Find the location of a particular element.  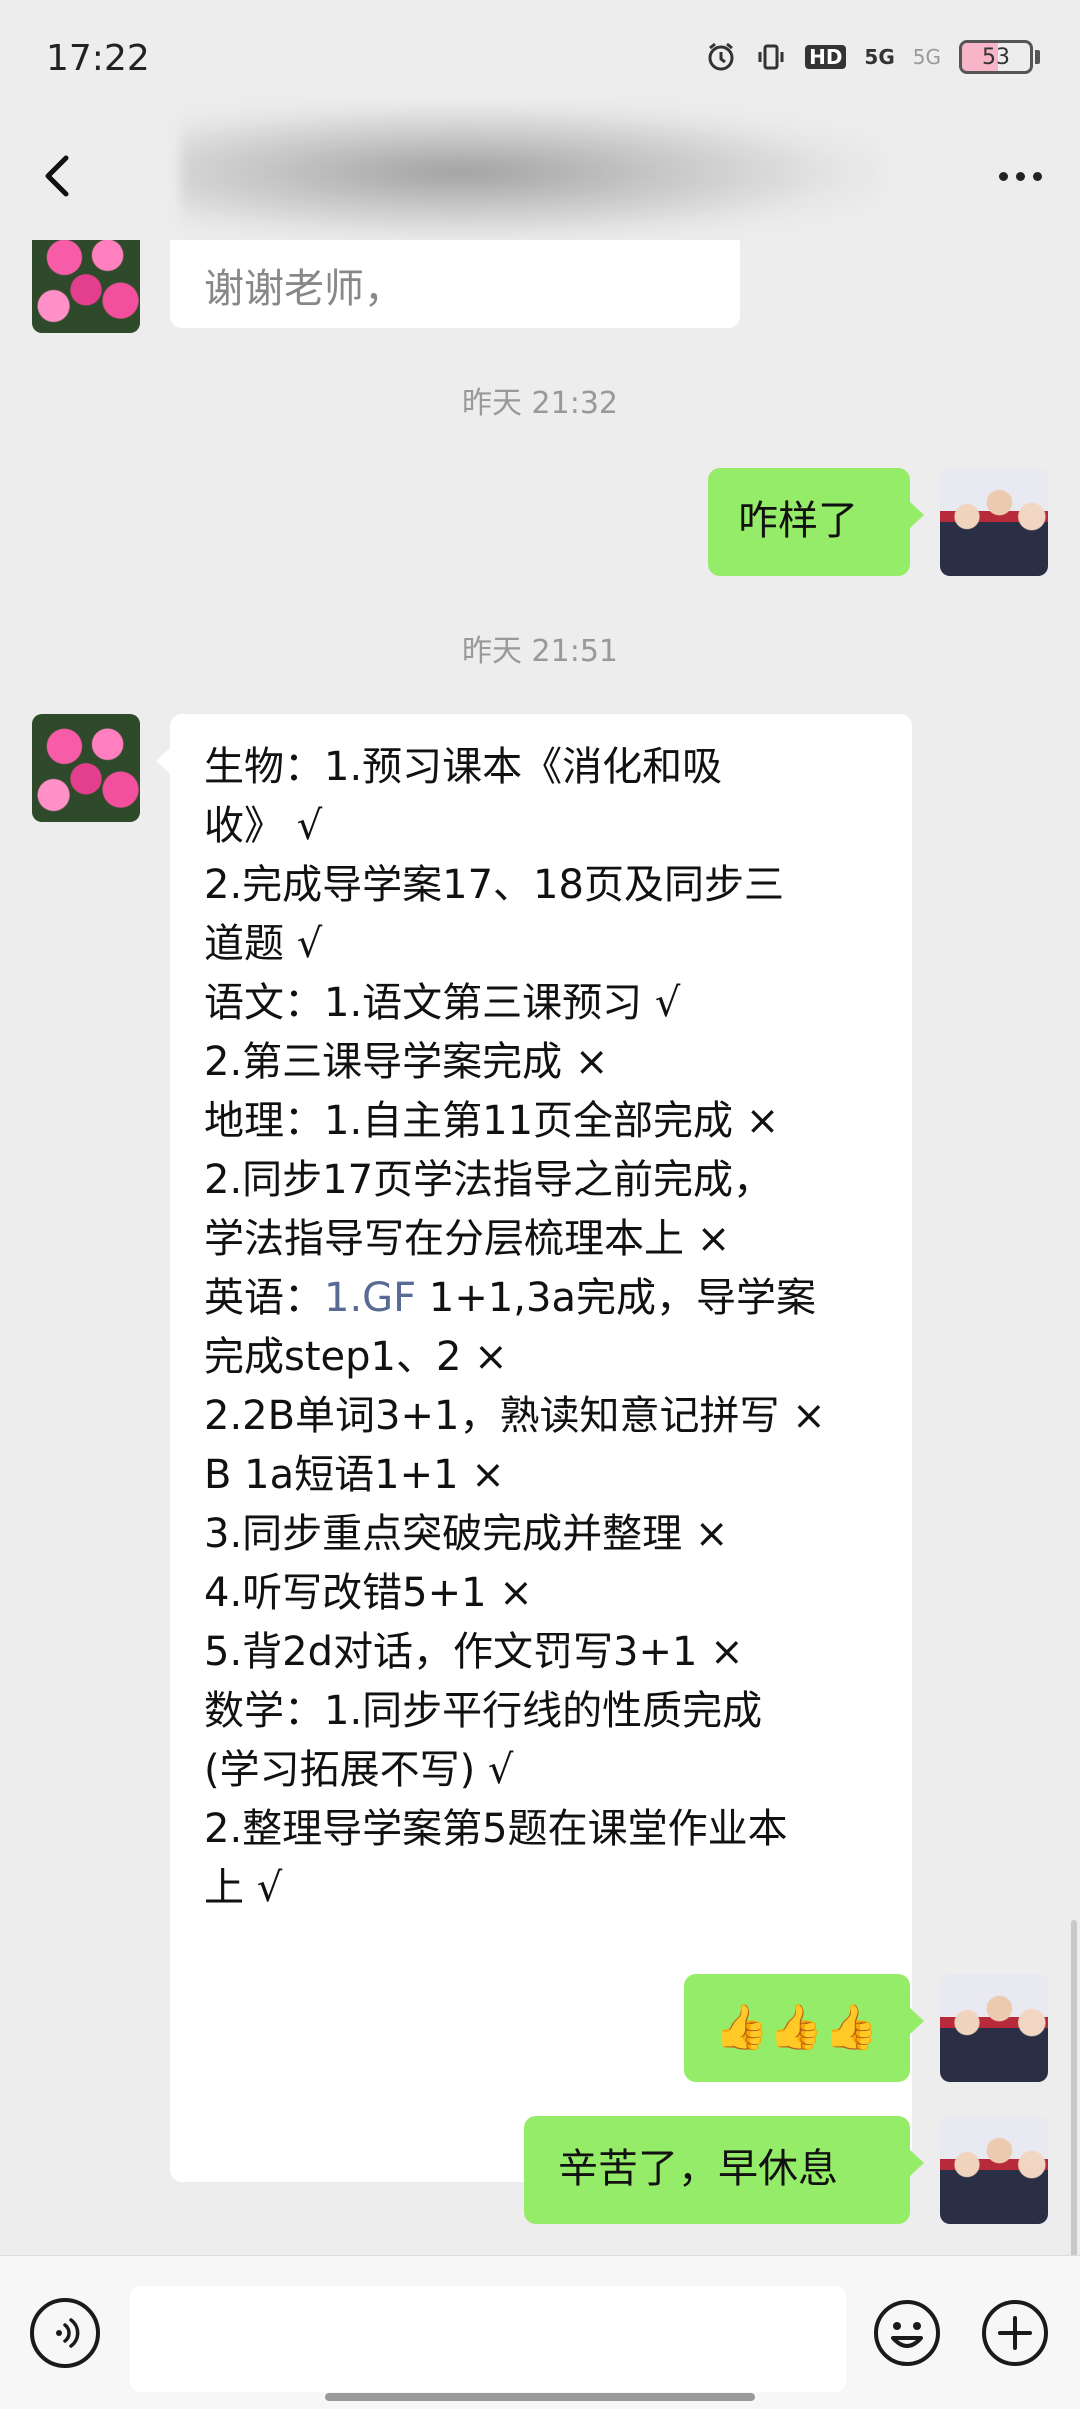

message-line: 语文：1.语文第三课预习 √ is located at coordinates (442, 1003).